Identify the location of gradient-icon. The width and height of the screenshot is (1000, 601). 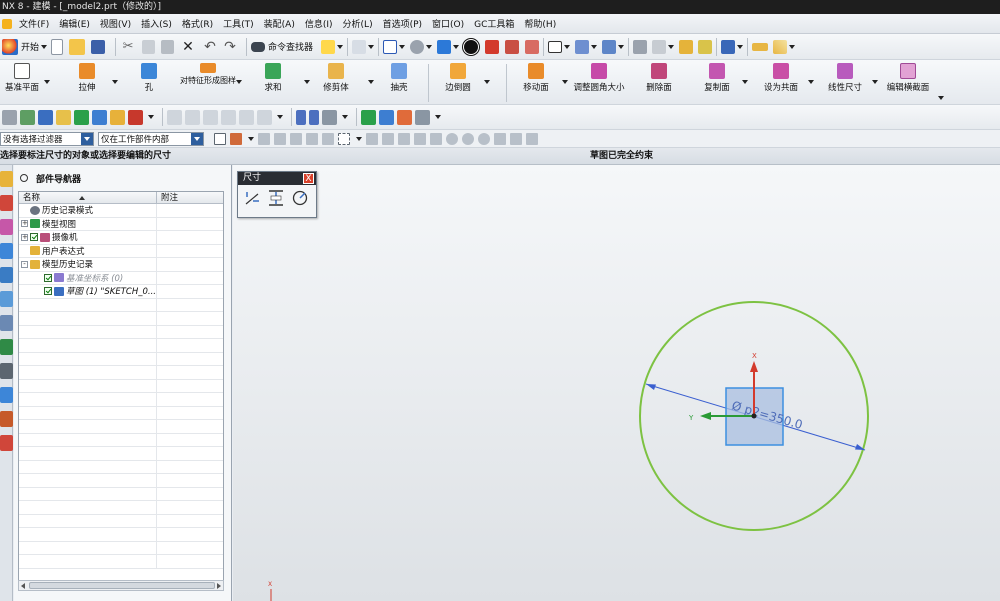
(780, 46).